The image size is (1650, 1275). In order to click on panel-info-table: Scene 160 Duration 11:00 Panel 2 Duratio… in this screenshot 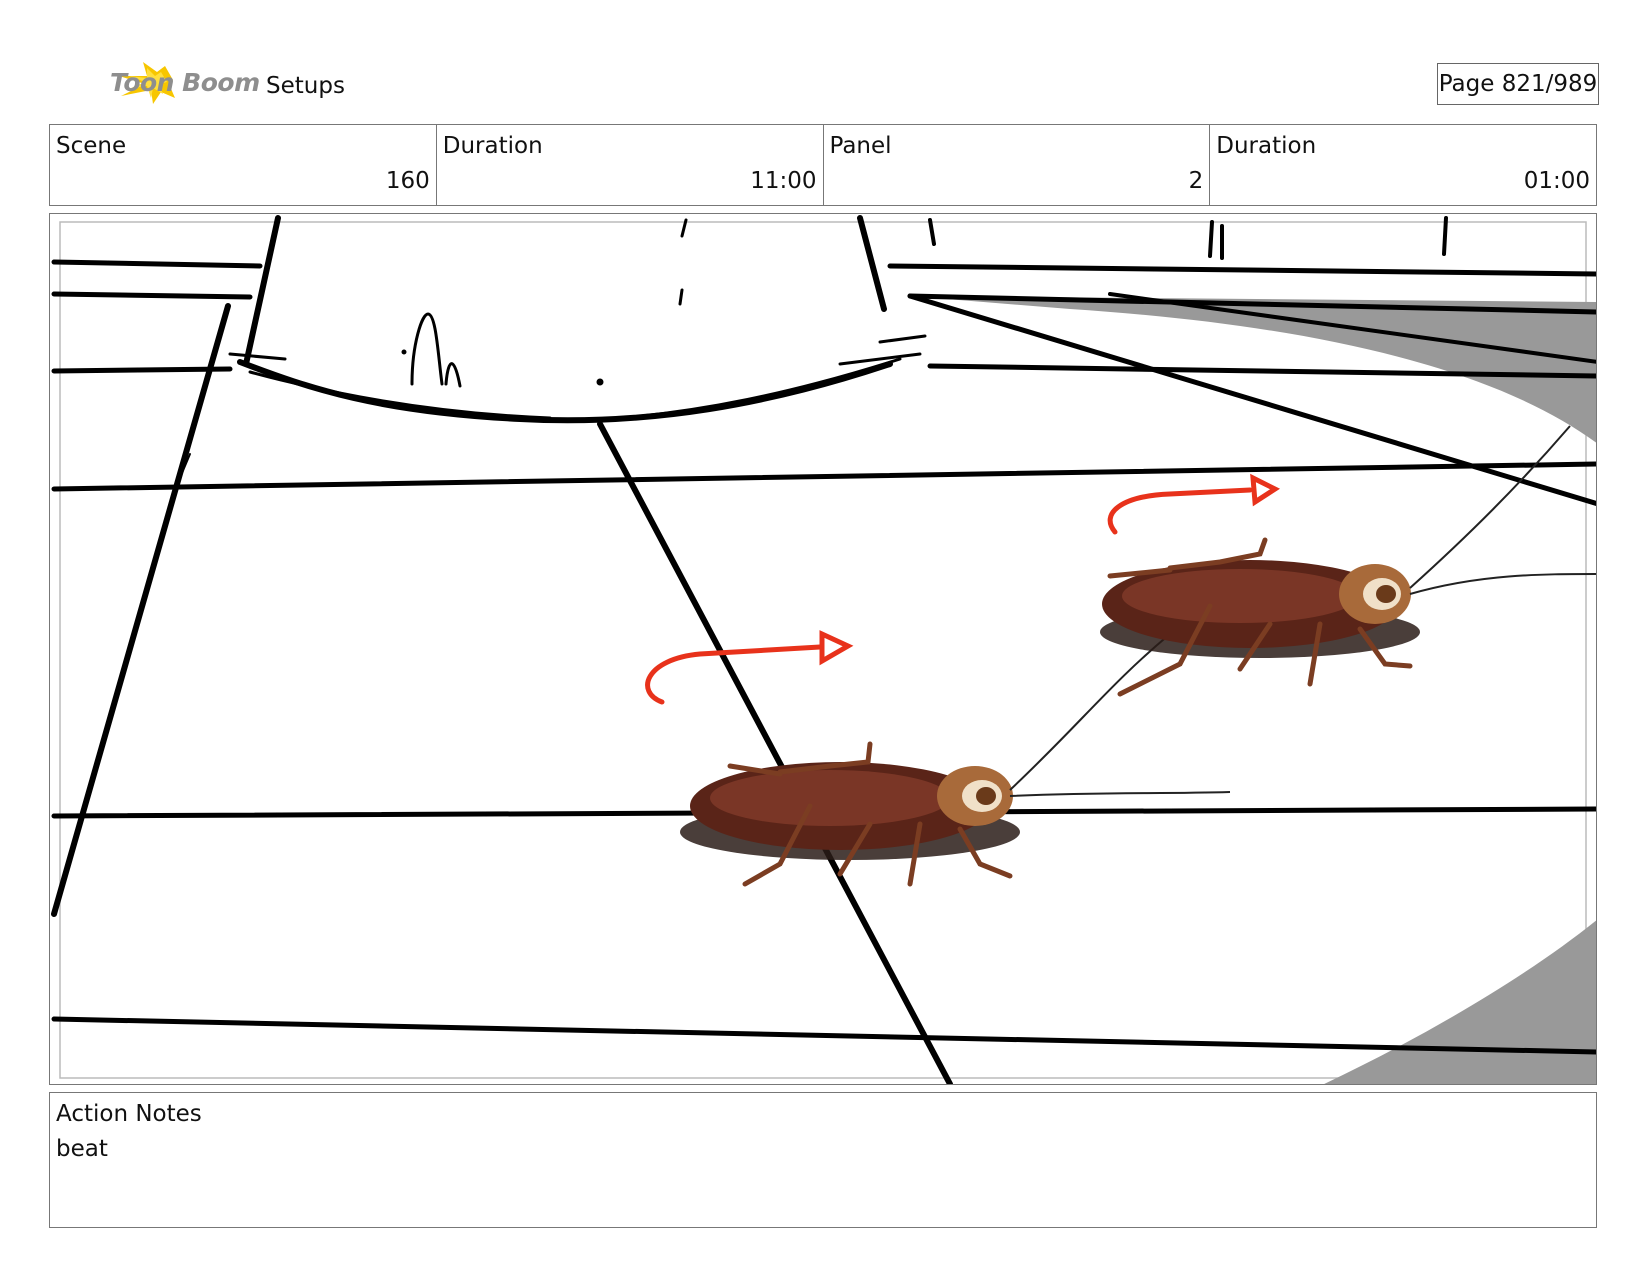, I will do `click(823, 165)`.